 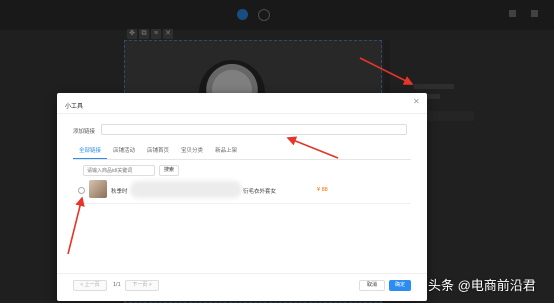 I want to click on product-thumbnail, so click(x=98, y=189).